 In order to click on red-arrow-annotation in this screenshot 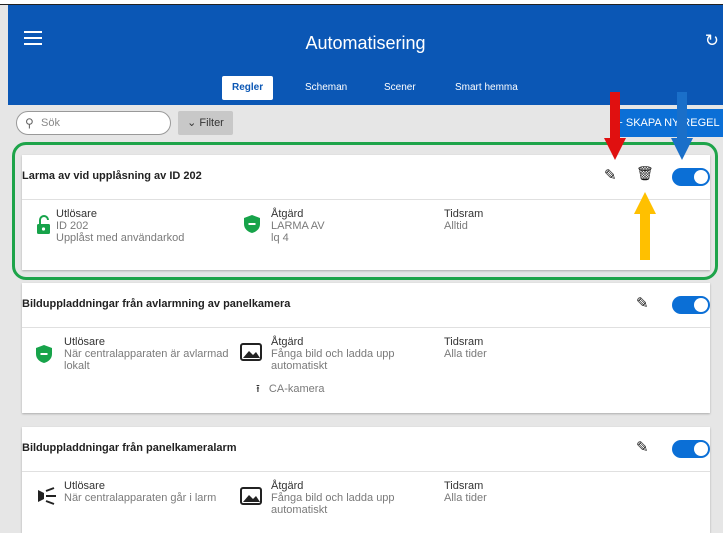, I will do `click(615, 126)`.